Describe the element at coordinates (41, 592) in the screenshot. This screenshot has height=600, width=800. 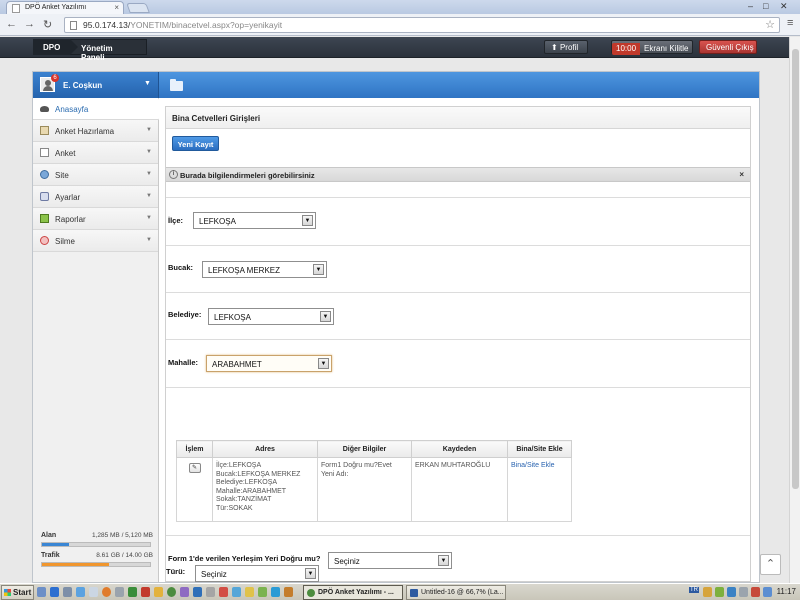
I see `desktop-icon` at that location.